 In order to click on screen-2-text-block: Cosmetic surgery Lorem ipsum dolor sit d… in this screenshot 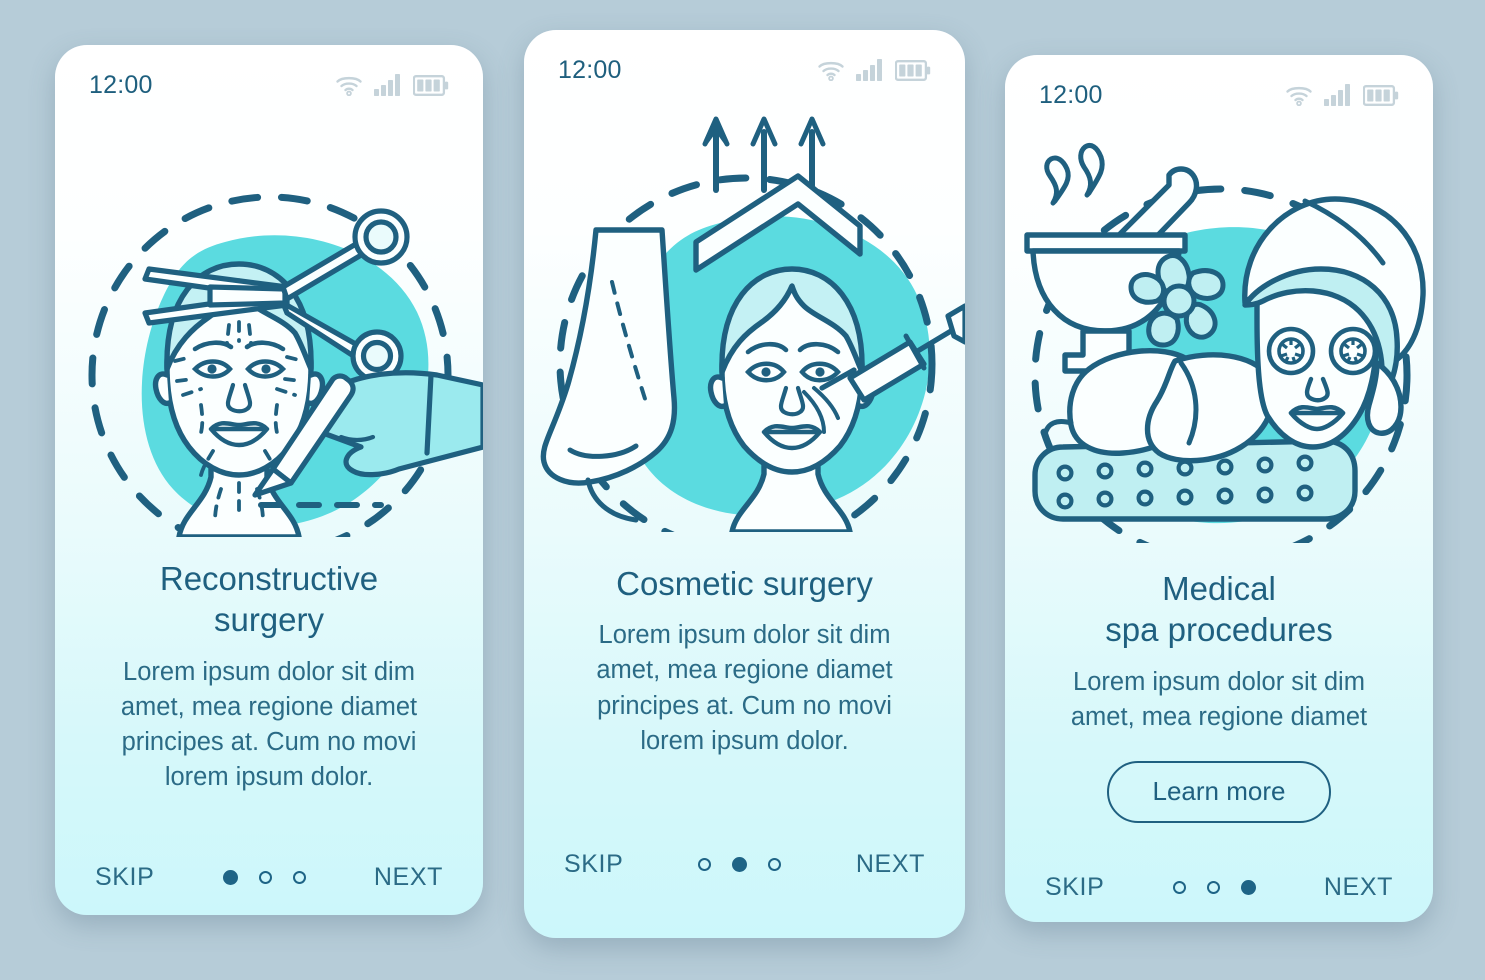, I will do `click(744, 661)`.